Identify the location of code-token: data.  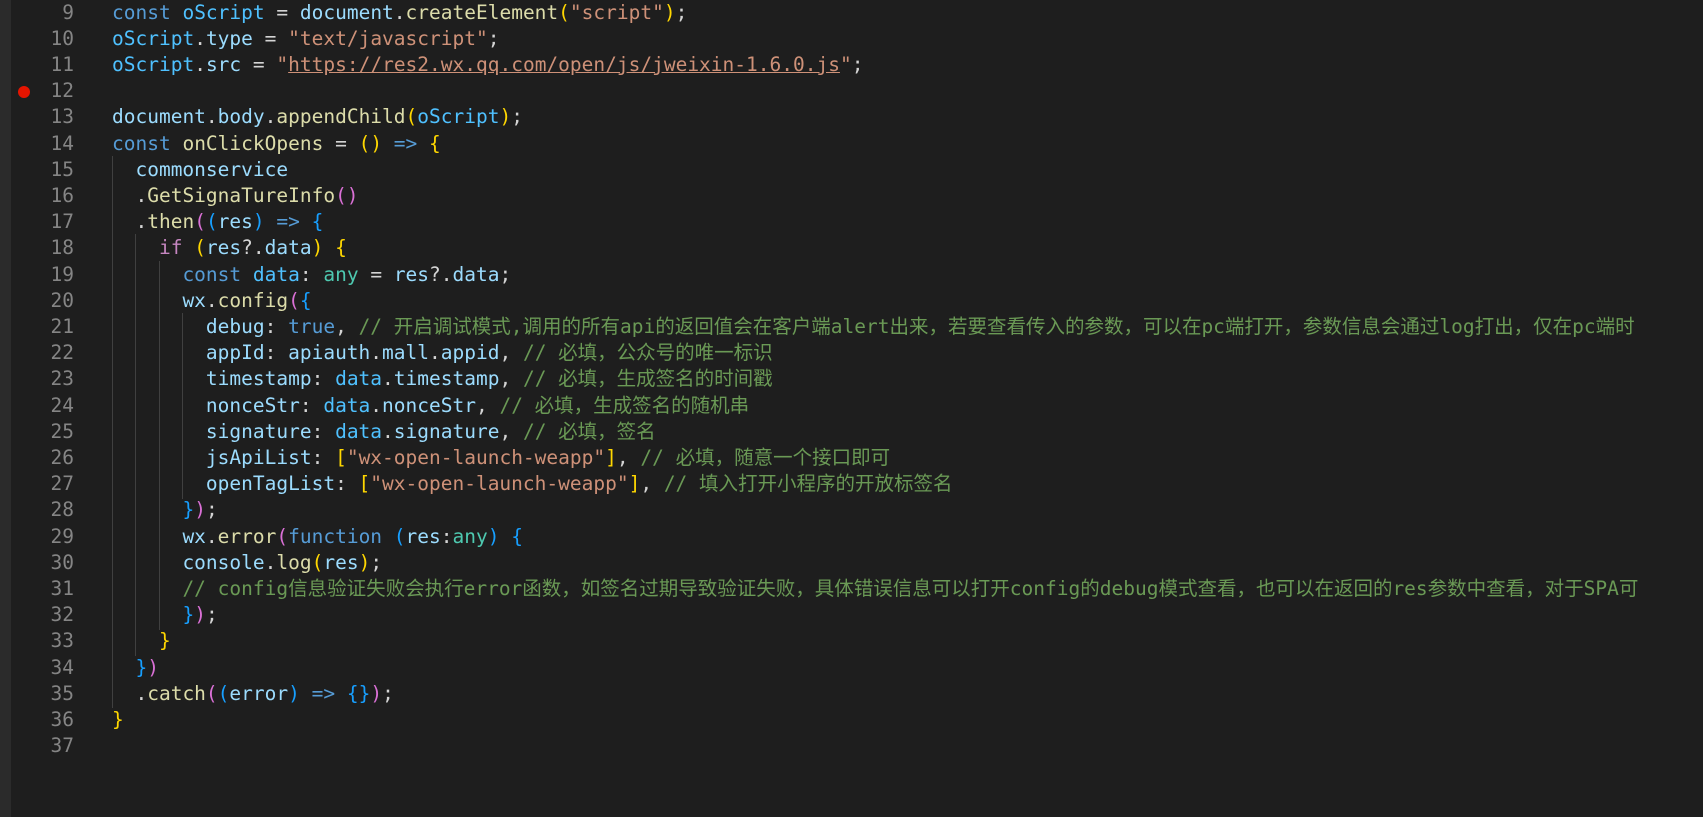
(359, 431).